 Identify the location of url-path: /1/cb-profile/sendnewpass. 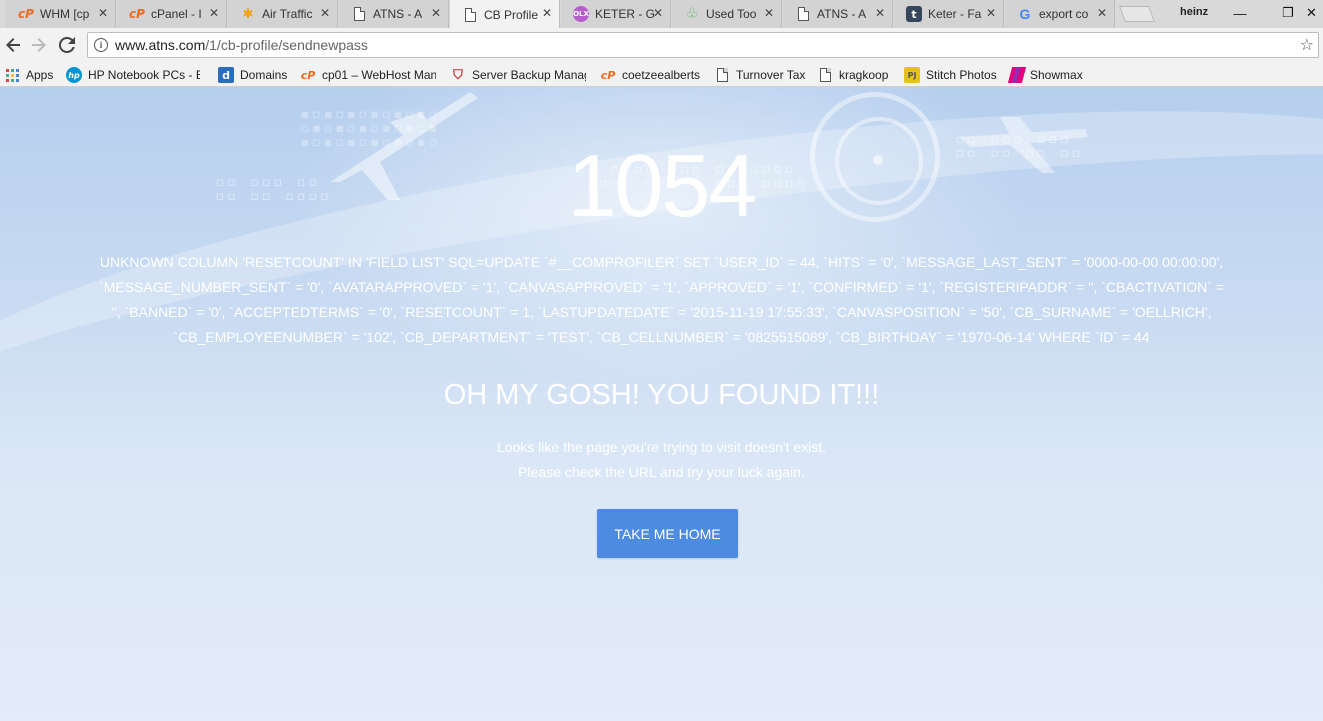
(286, 45).